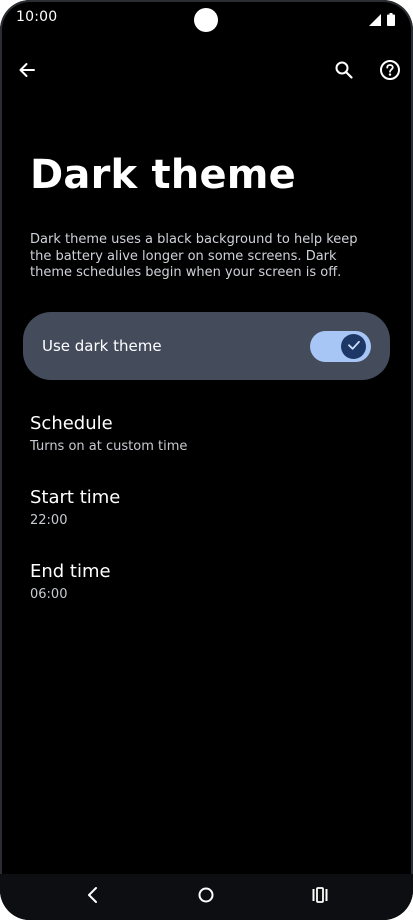 This screenshot has height=920, width=413. I want to click on search-button, so click(344, 72).